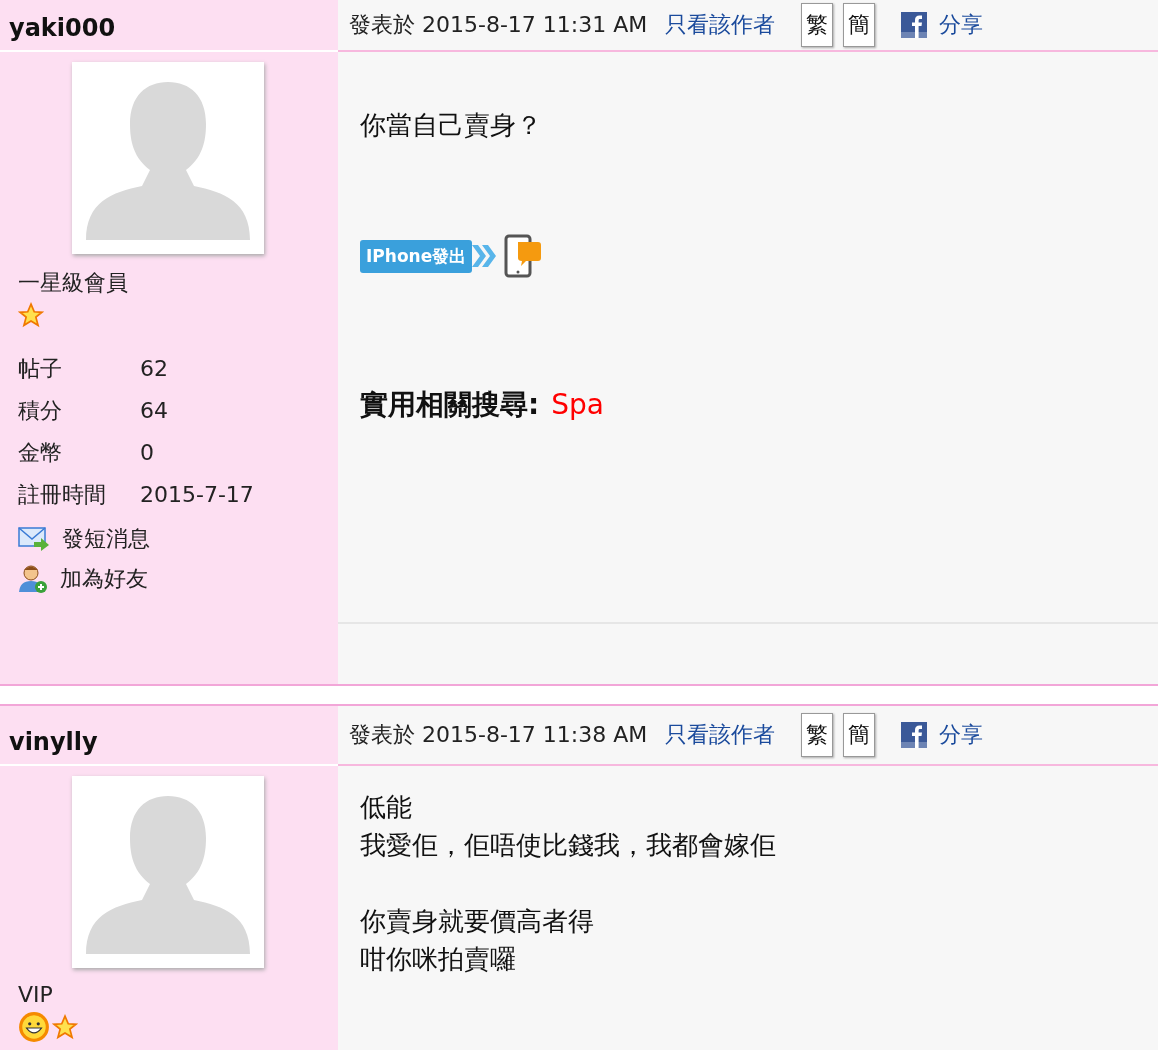  I want to click on stat-label: 帖子, so click(40, 369).